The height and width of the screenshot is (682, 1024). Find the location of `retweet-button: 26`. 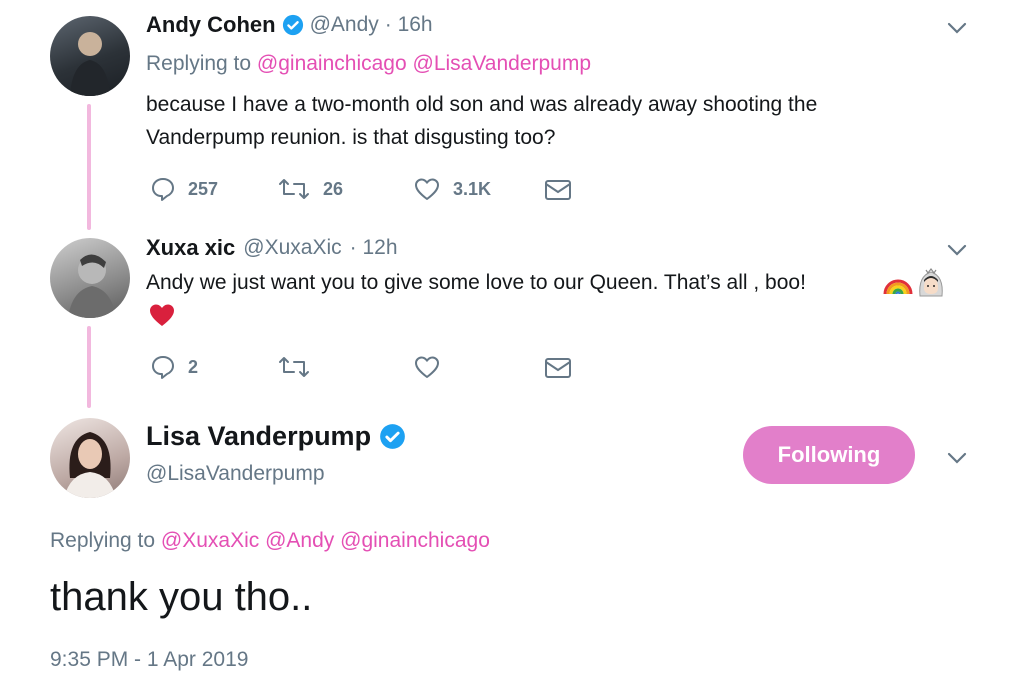

retweet-button: 26 is located at coordinates (310, 189).